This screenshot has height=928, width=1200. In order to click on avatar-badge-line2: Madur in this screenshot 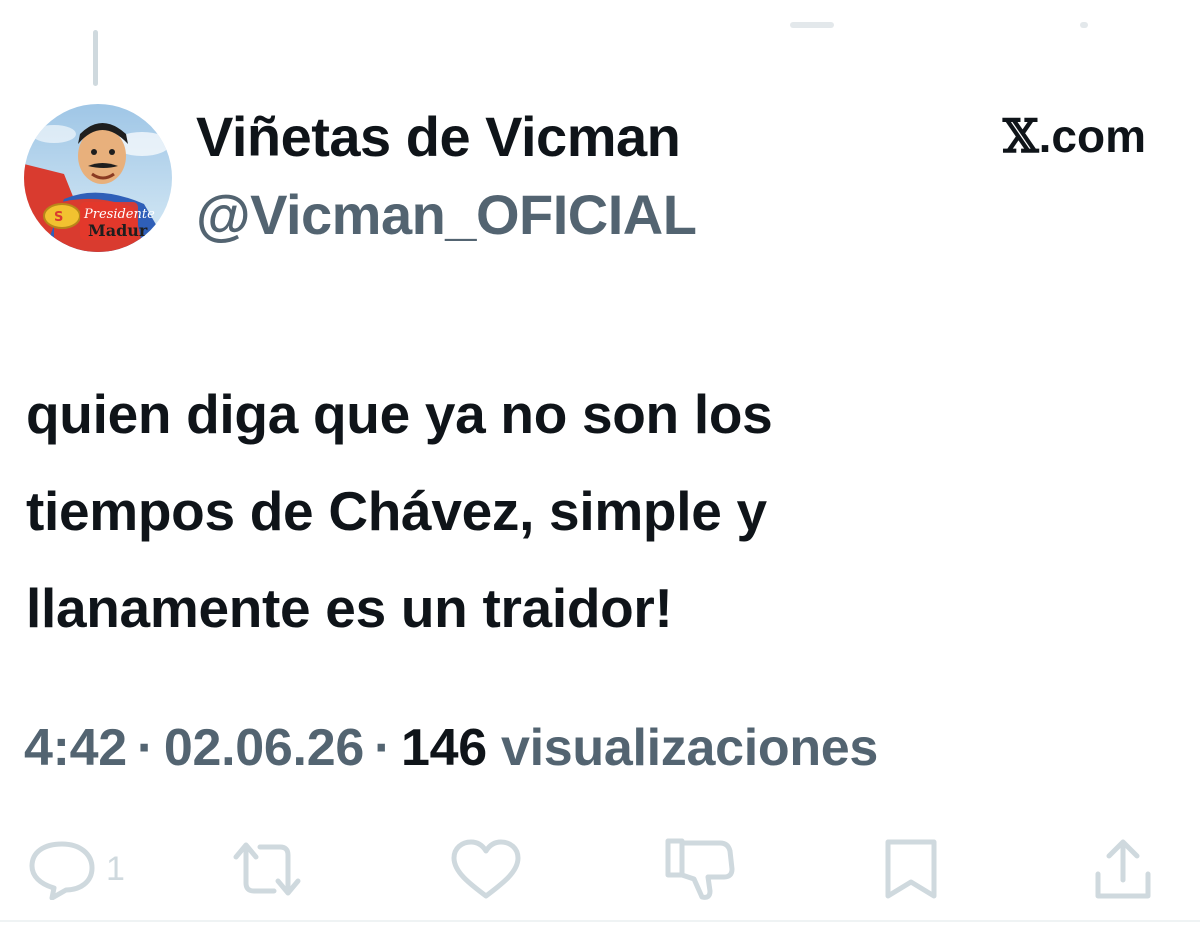, I will do `click(118, 230)`.